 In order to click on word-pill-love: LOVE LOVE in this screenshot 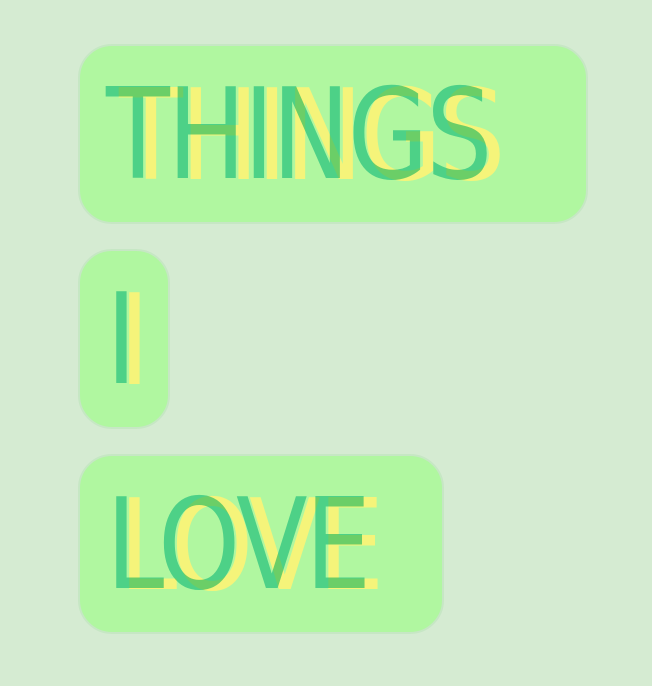, I will do `click(261, 544)`.